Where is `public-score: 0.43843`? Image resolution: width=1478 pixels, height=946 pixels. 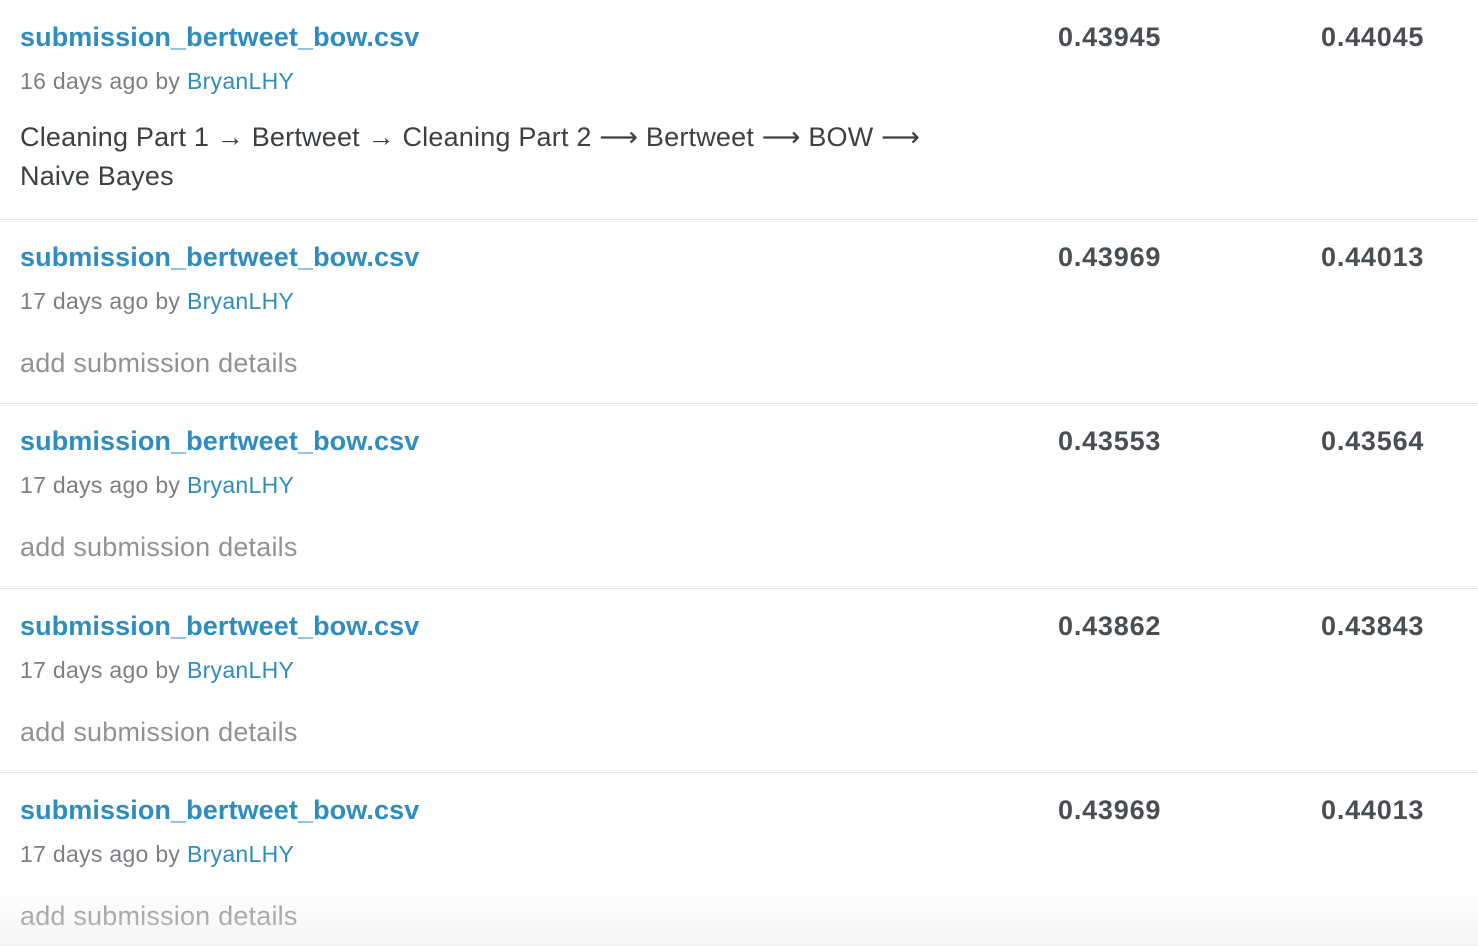 public-score: 0.43843 is located at coordinates (1373, 626).